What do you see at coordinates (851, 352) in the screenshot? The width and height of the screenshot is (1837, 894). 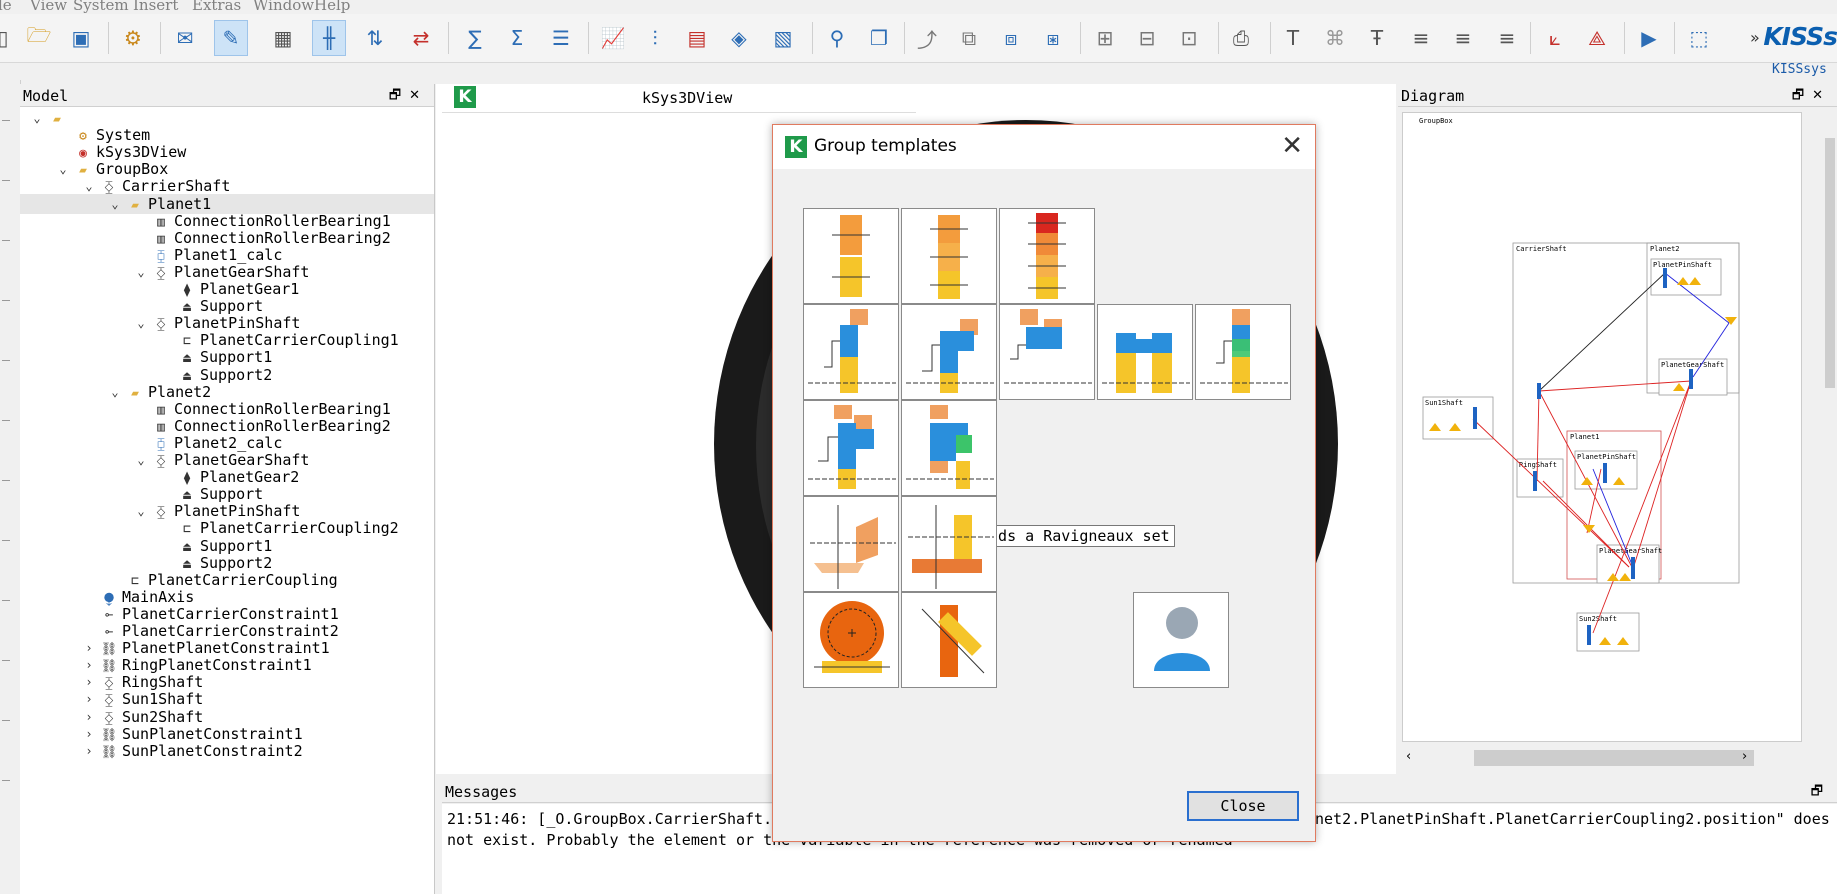 I see `planetary-stage-template` at bounding box center [851, 352].